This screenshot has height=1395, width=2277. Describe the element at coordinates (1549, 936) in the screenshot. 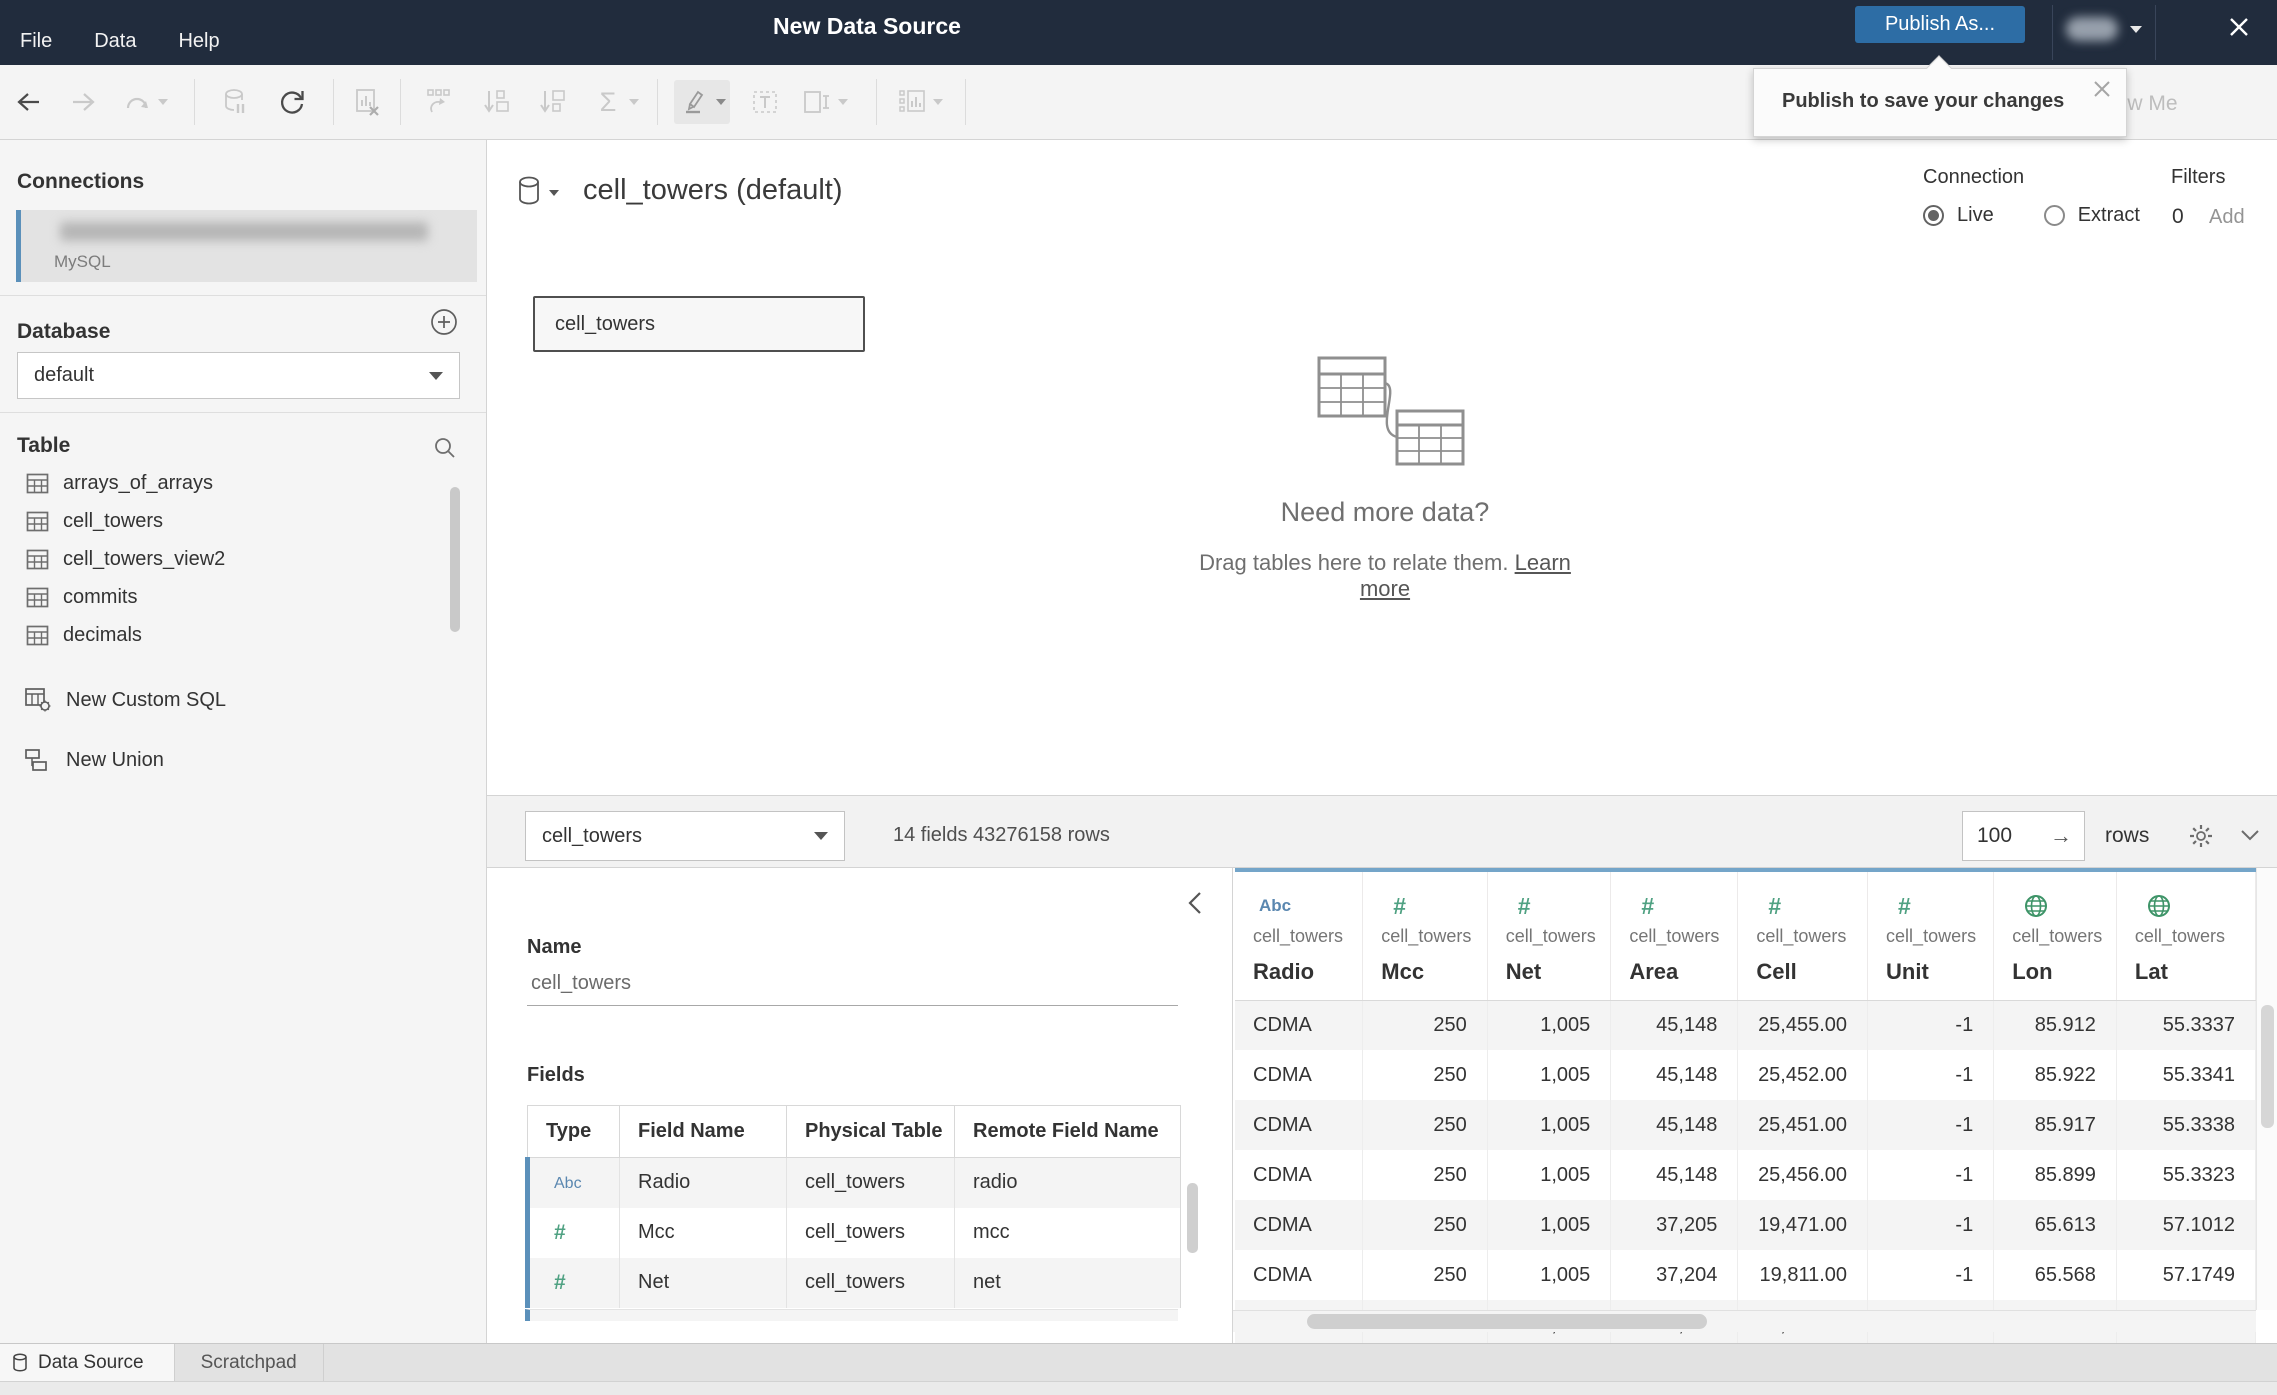

I see `grid-column-header-net: # cell_towers Net` at that location.